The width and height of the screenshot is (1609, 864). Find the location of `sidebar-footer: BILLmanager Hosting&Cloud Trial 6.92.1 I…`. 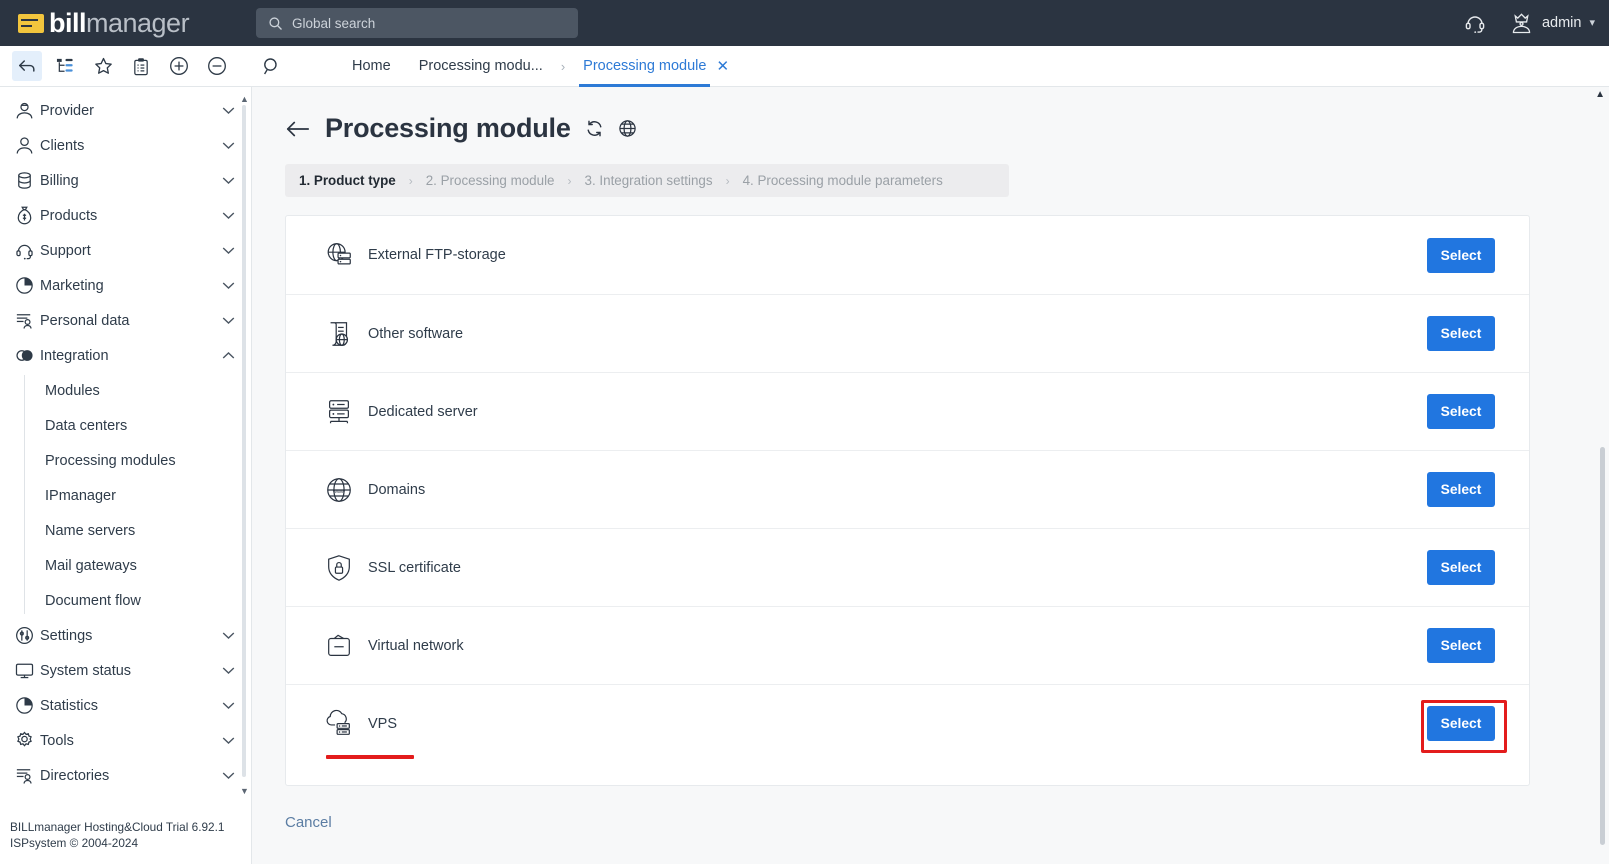

sidebar-footer: BILLmanager Hosting&Cloud Trial 6.92.1 I… is located at coordinates (117, 836).